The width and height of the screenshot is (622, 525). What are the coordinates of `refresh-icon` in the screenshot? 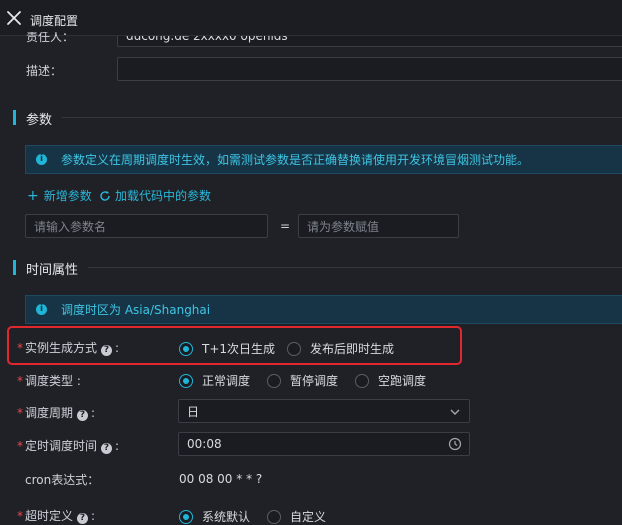 It's located at (105, 195).